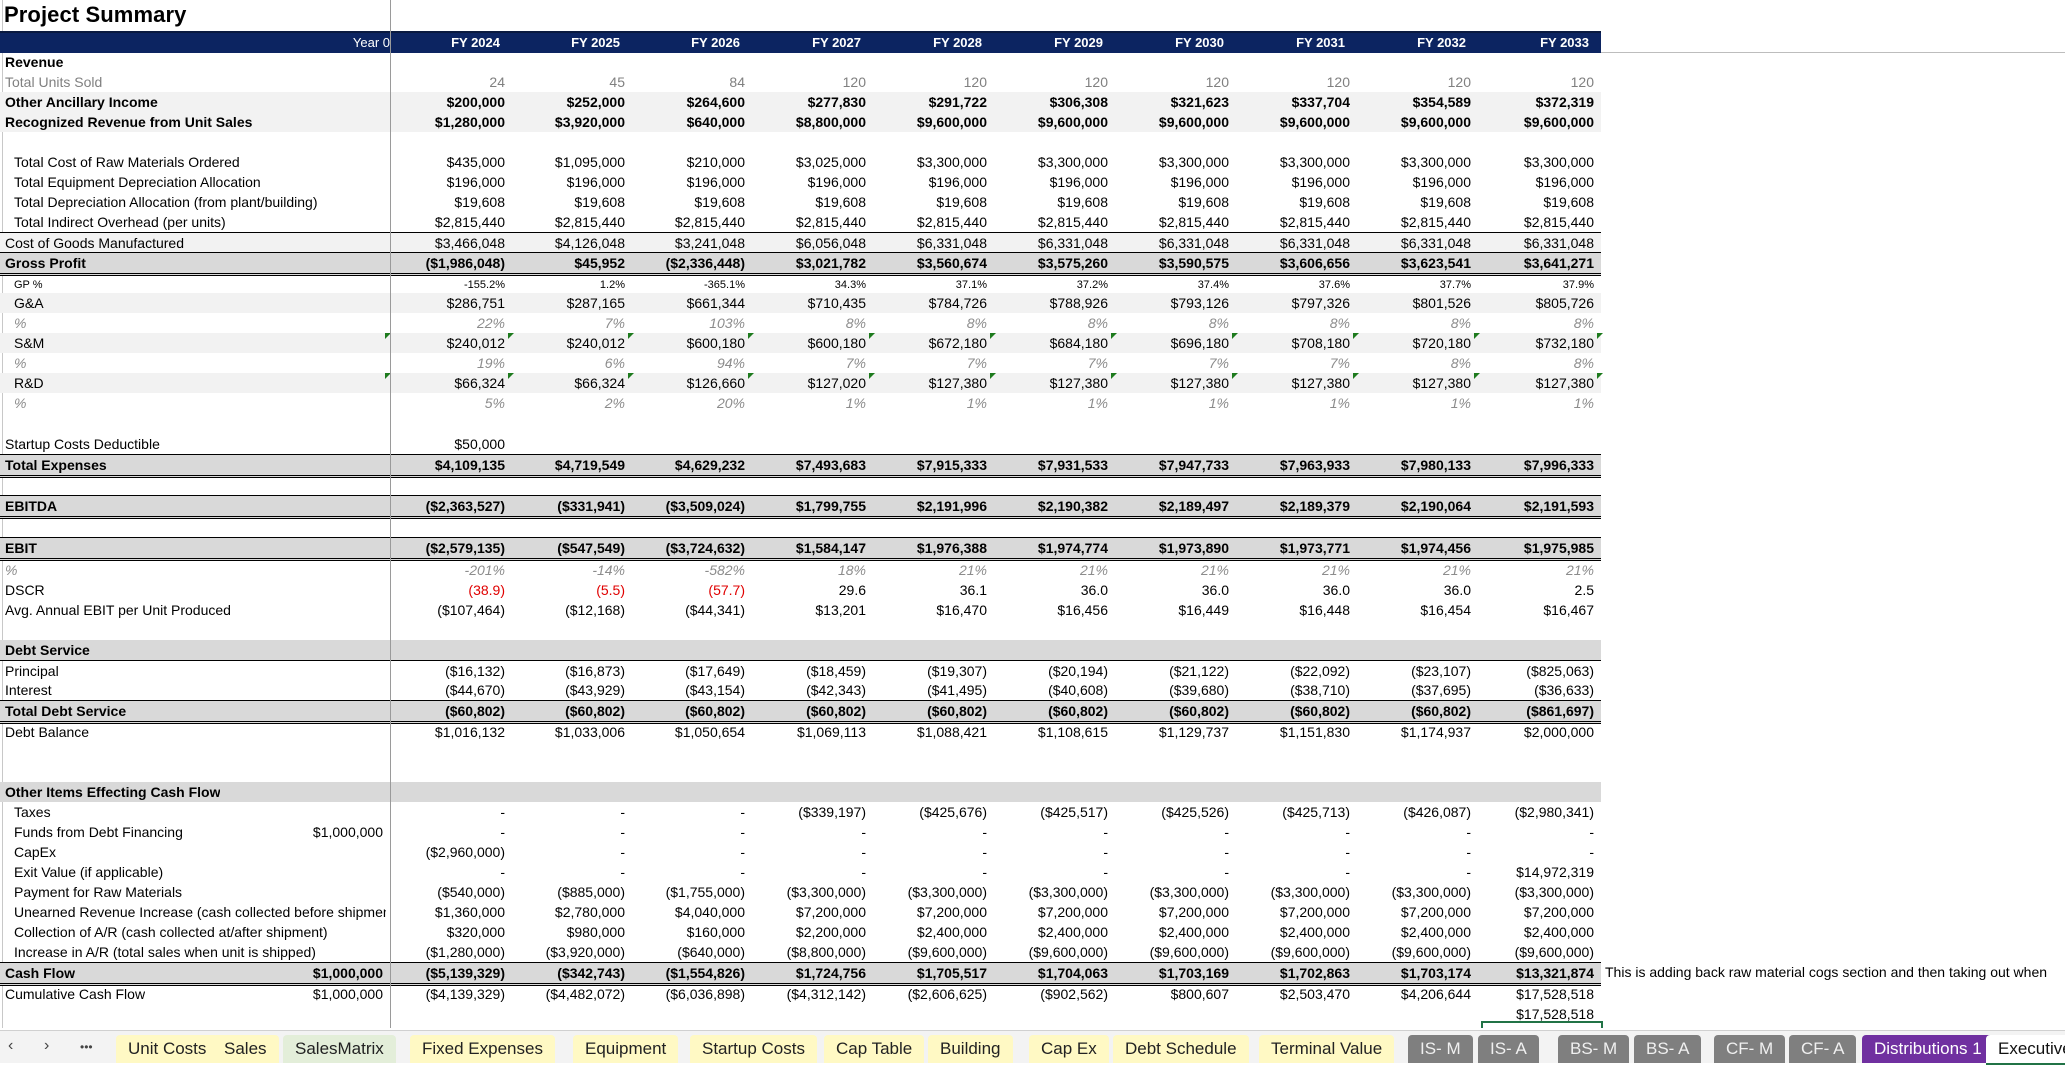 This screenshot has height=1065, width=2065. Describe the element at coordinates (29, 383) in the screenshot. I see `row-label: R&D` at that location.